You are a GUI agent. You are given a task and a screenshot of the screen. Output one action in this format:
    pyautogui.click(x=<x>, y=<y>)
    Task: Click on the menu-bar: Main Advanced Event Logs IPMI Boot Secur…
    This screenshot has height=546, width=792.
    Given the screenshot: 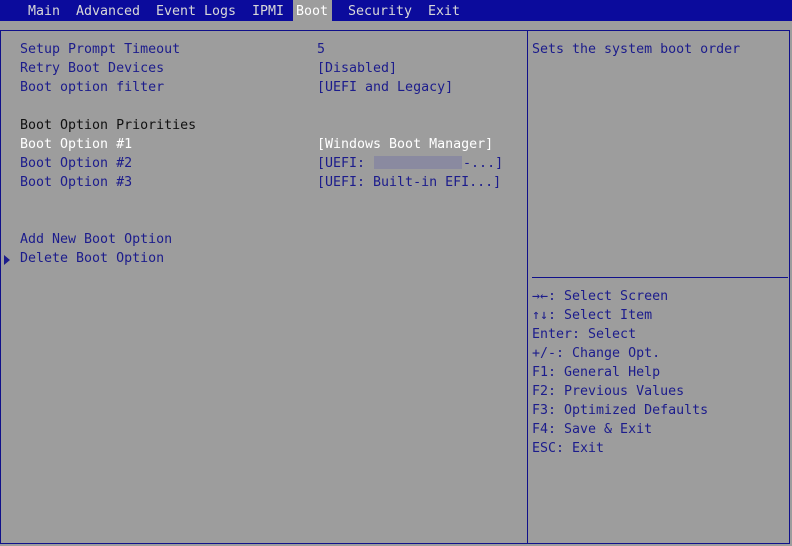 What is the action you would take?
    pyautogui.click(x=396, y=10)
    